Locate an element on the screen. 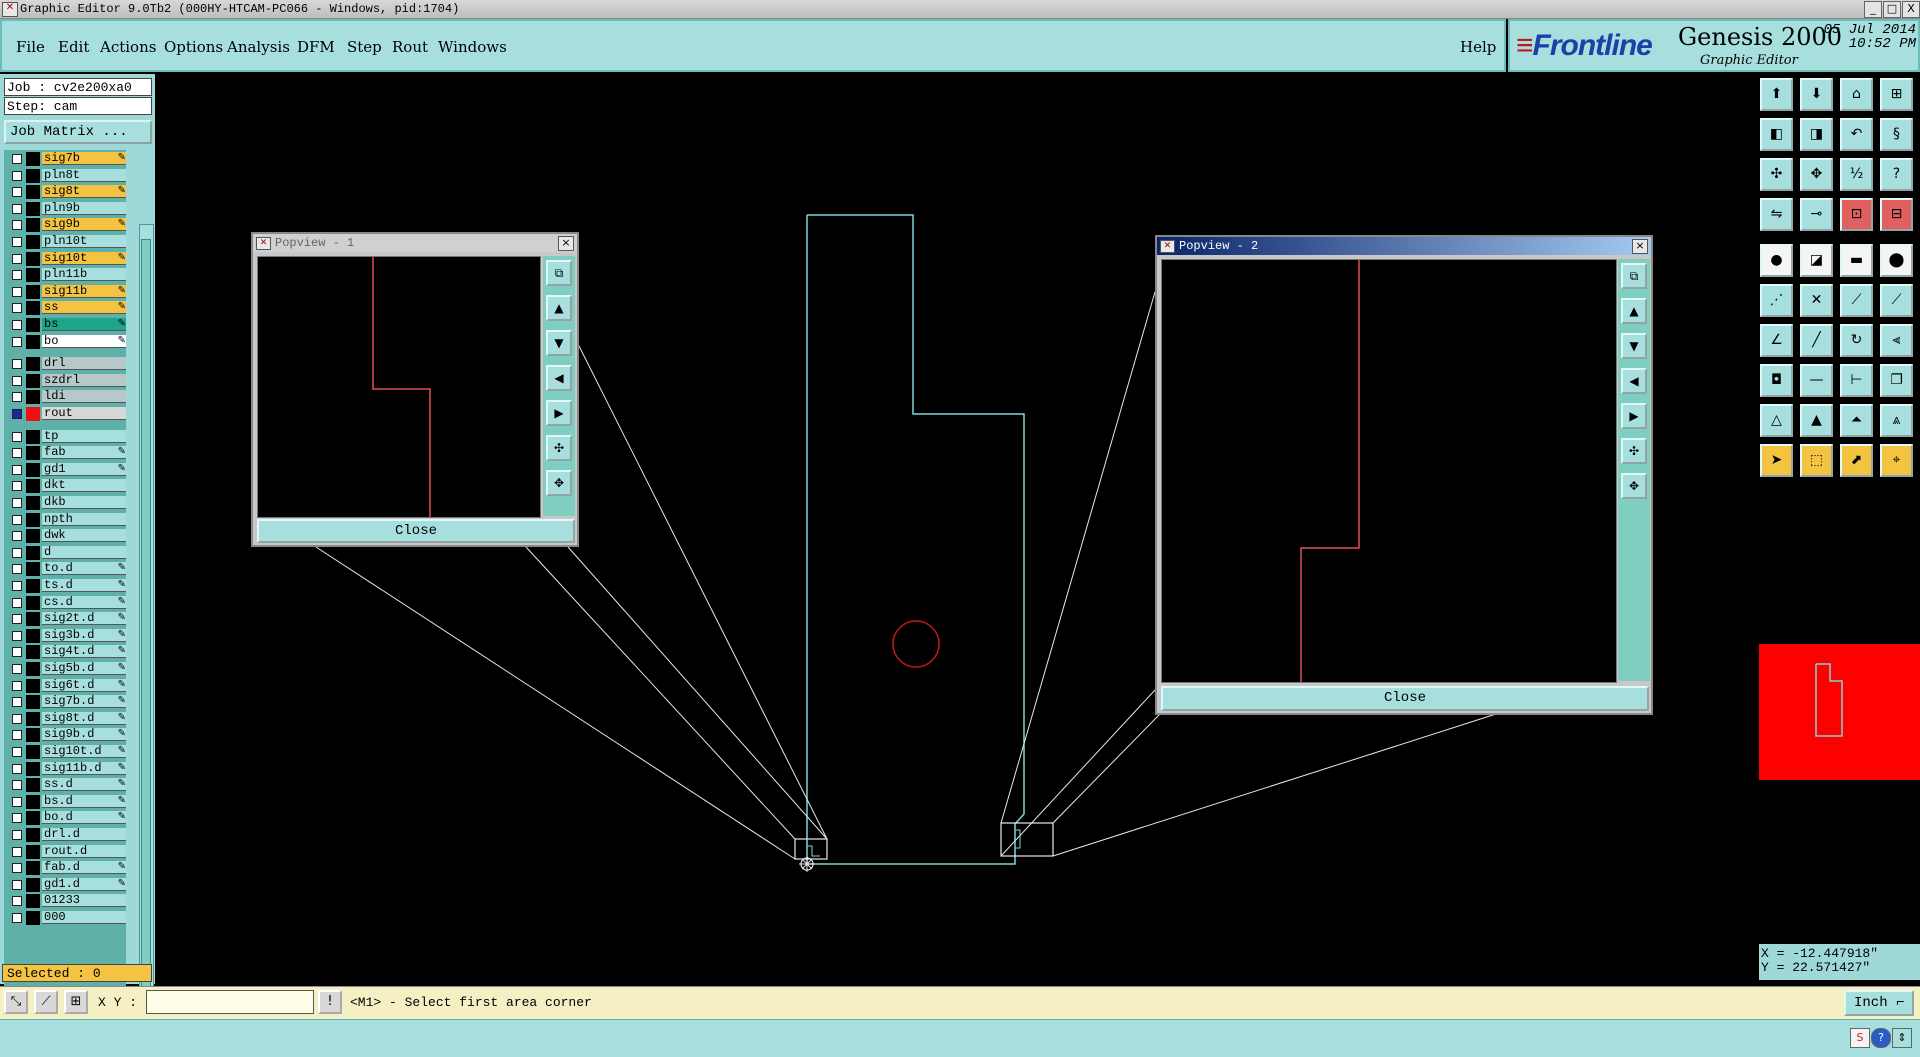 The height and width of the screenshot is (1057, 1920). redraw-icon: § is located at coordinates (1896, 134).